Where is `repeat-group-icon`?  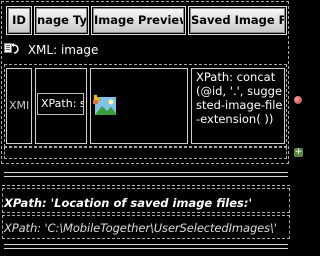
repeat-group-icon is located at coordinates (11, 48).